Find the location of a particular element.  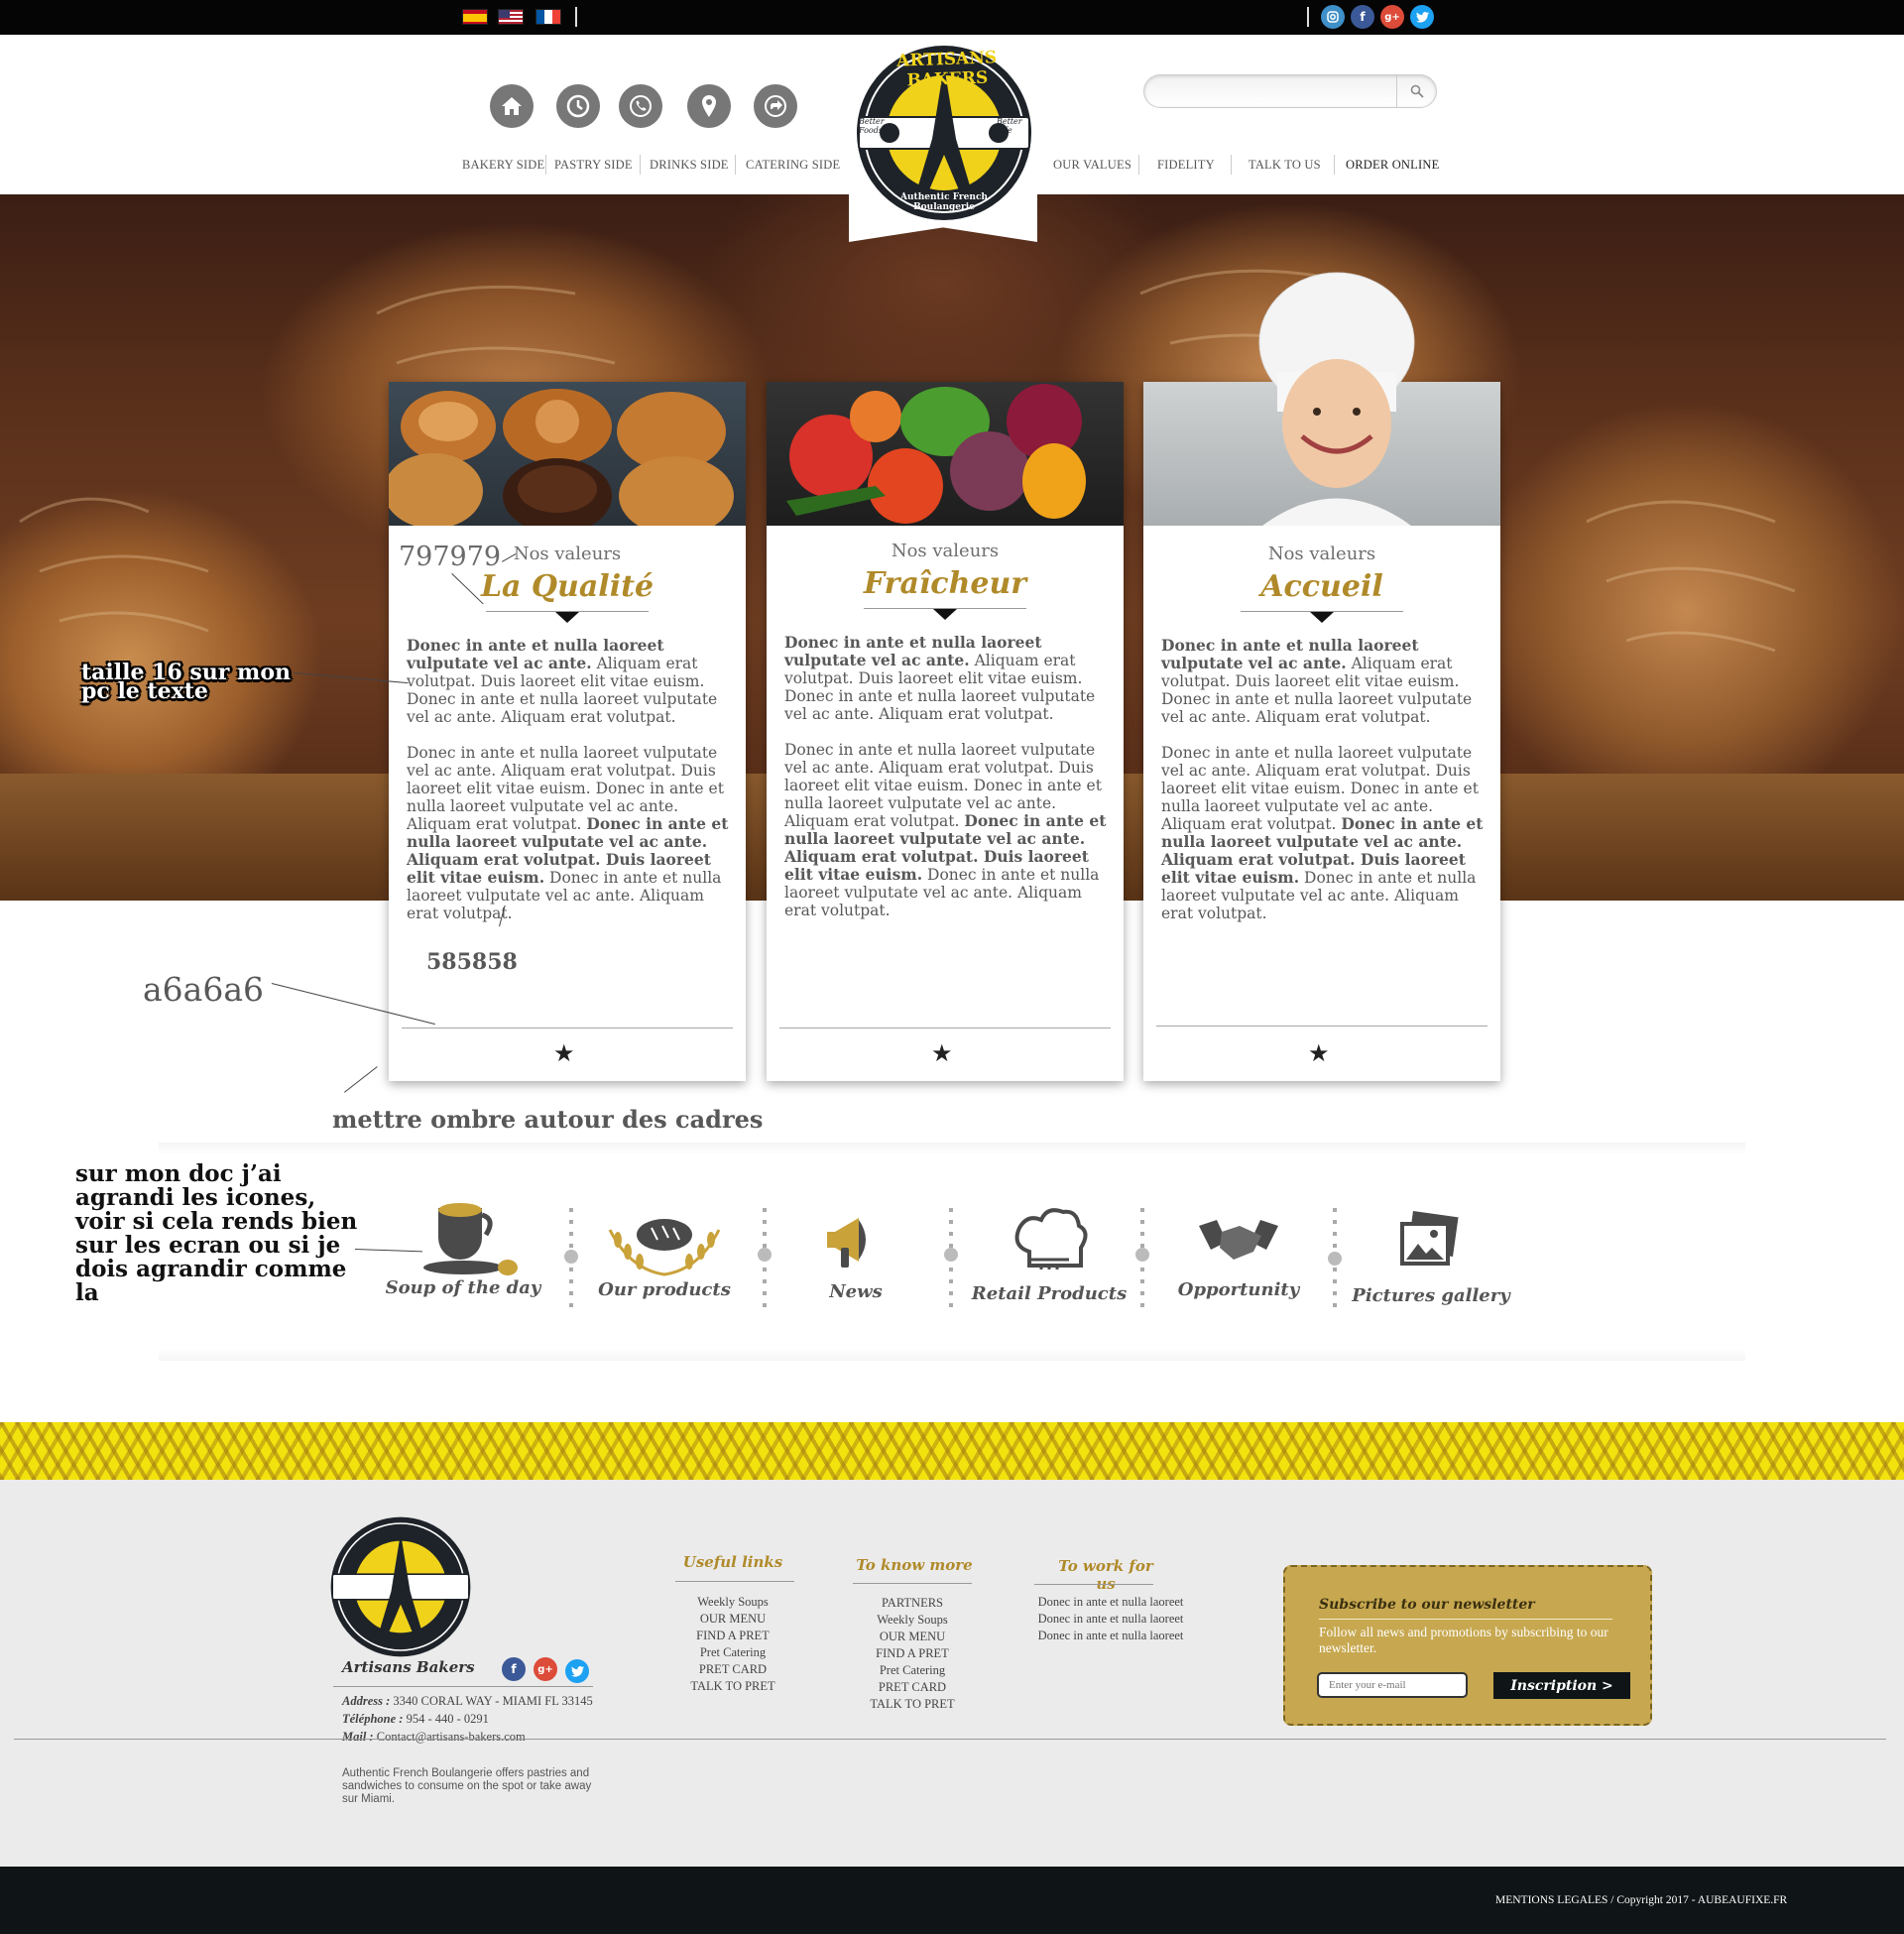

clock-icon is located at coordinates (578, 106).